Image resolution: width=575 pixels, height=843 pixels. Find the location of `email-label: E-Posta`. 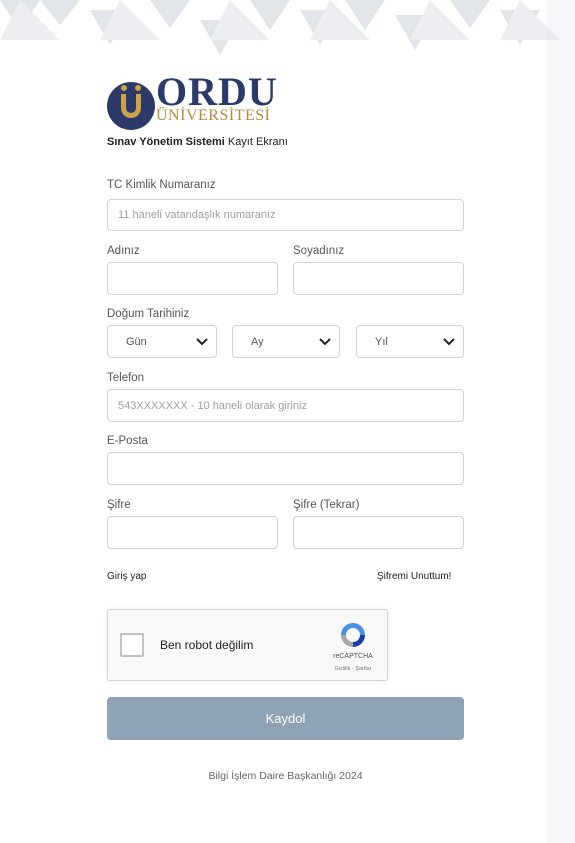

email-label: E-Posta is located at coordinates (127, 441).